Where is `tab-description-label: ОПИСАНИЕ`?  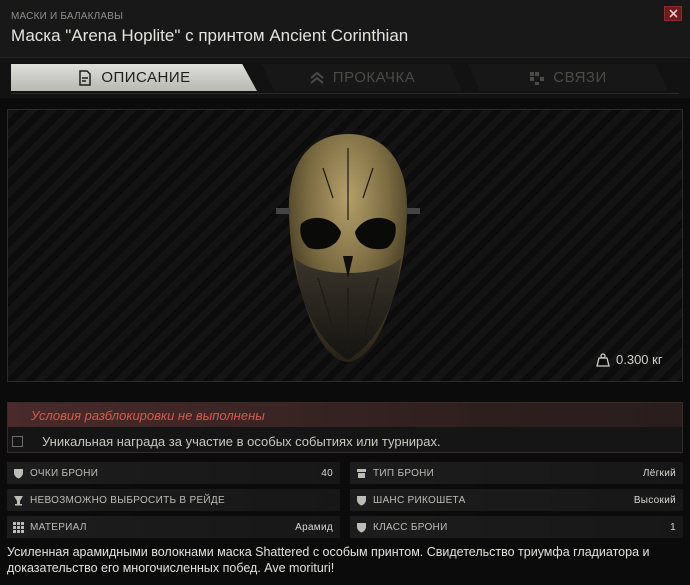 tab-description-label: ОПИСАНИЕ is located at coordinates (146, 77).